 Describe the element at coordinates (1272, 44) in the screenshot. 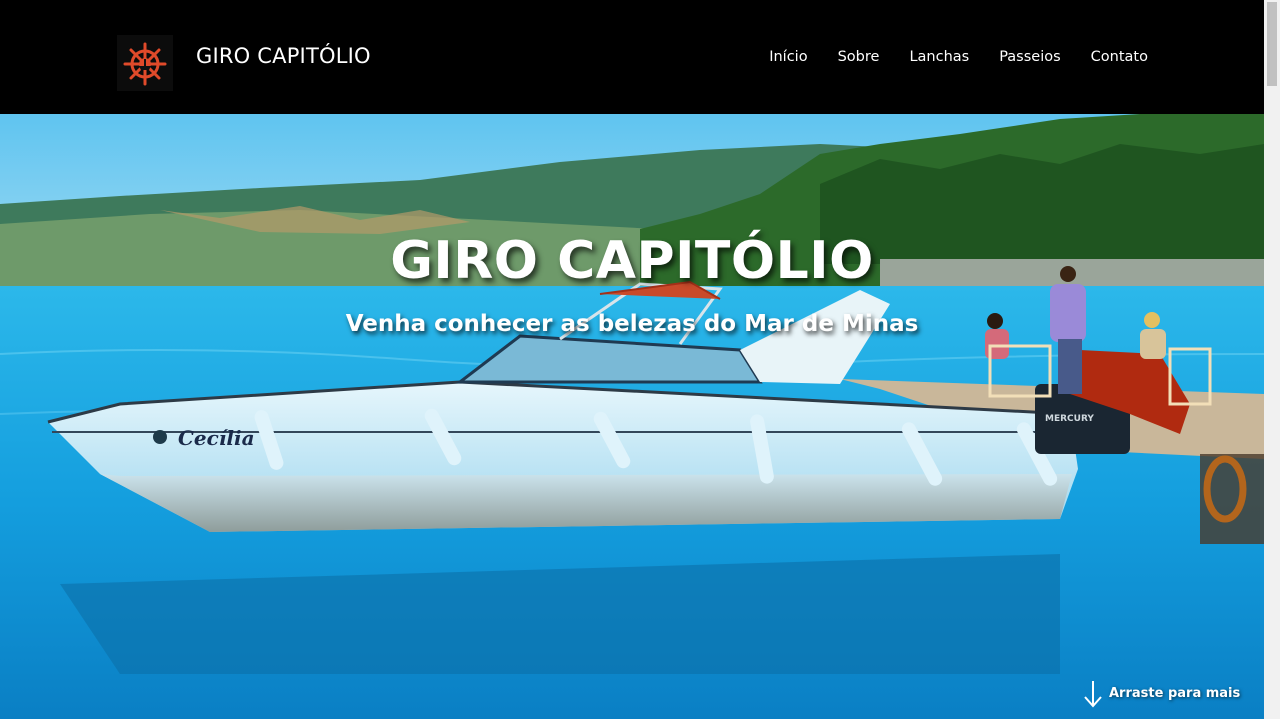

I see `scrollbar-thumb` at that location.